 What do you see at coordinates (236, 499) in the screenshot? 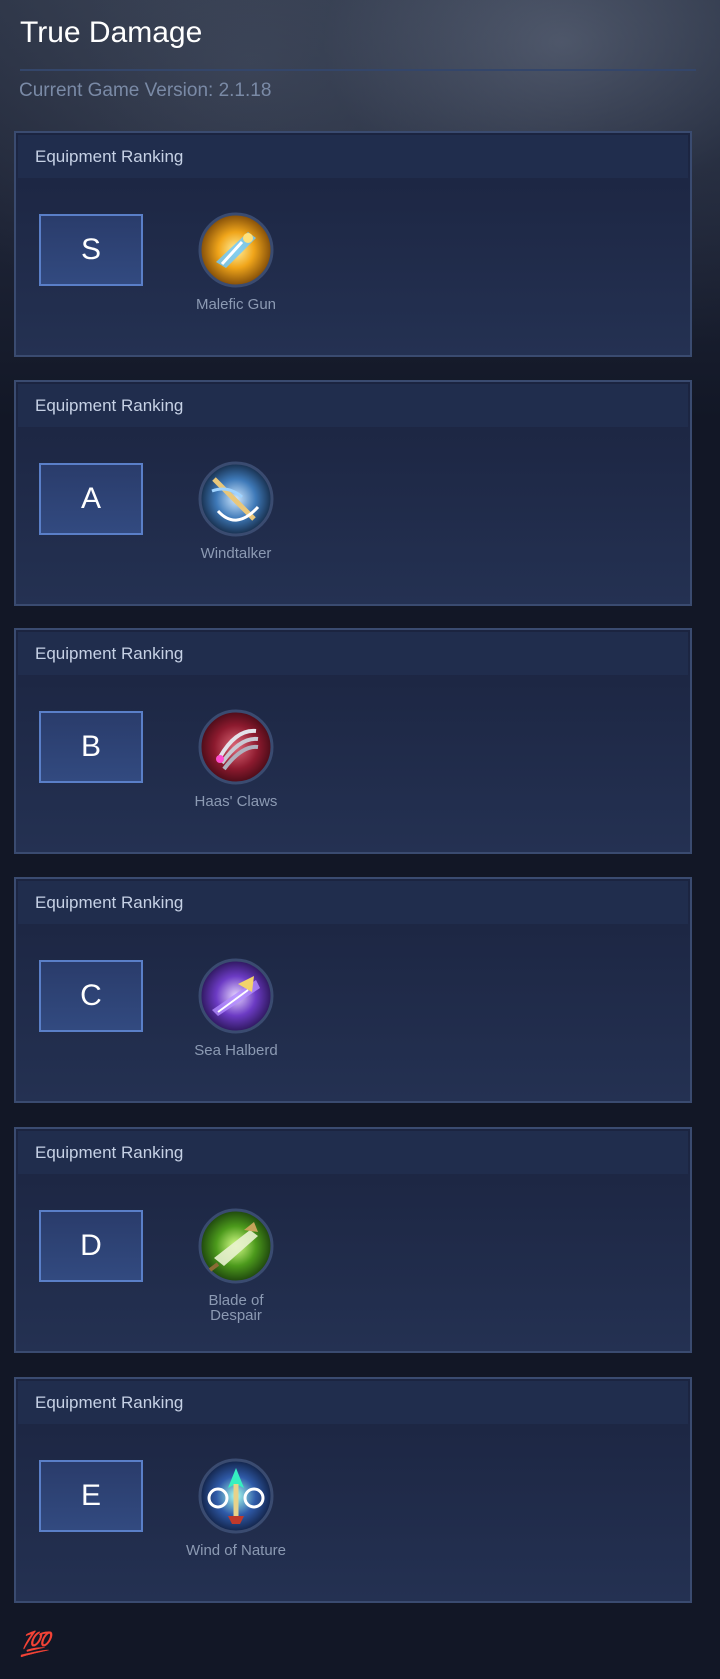
I see `windtalker-icon` at bounding box center [236, 499].